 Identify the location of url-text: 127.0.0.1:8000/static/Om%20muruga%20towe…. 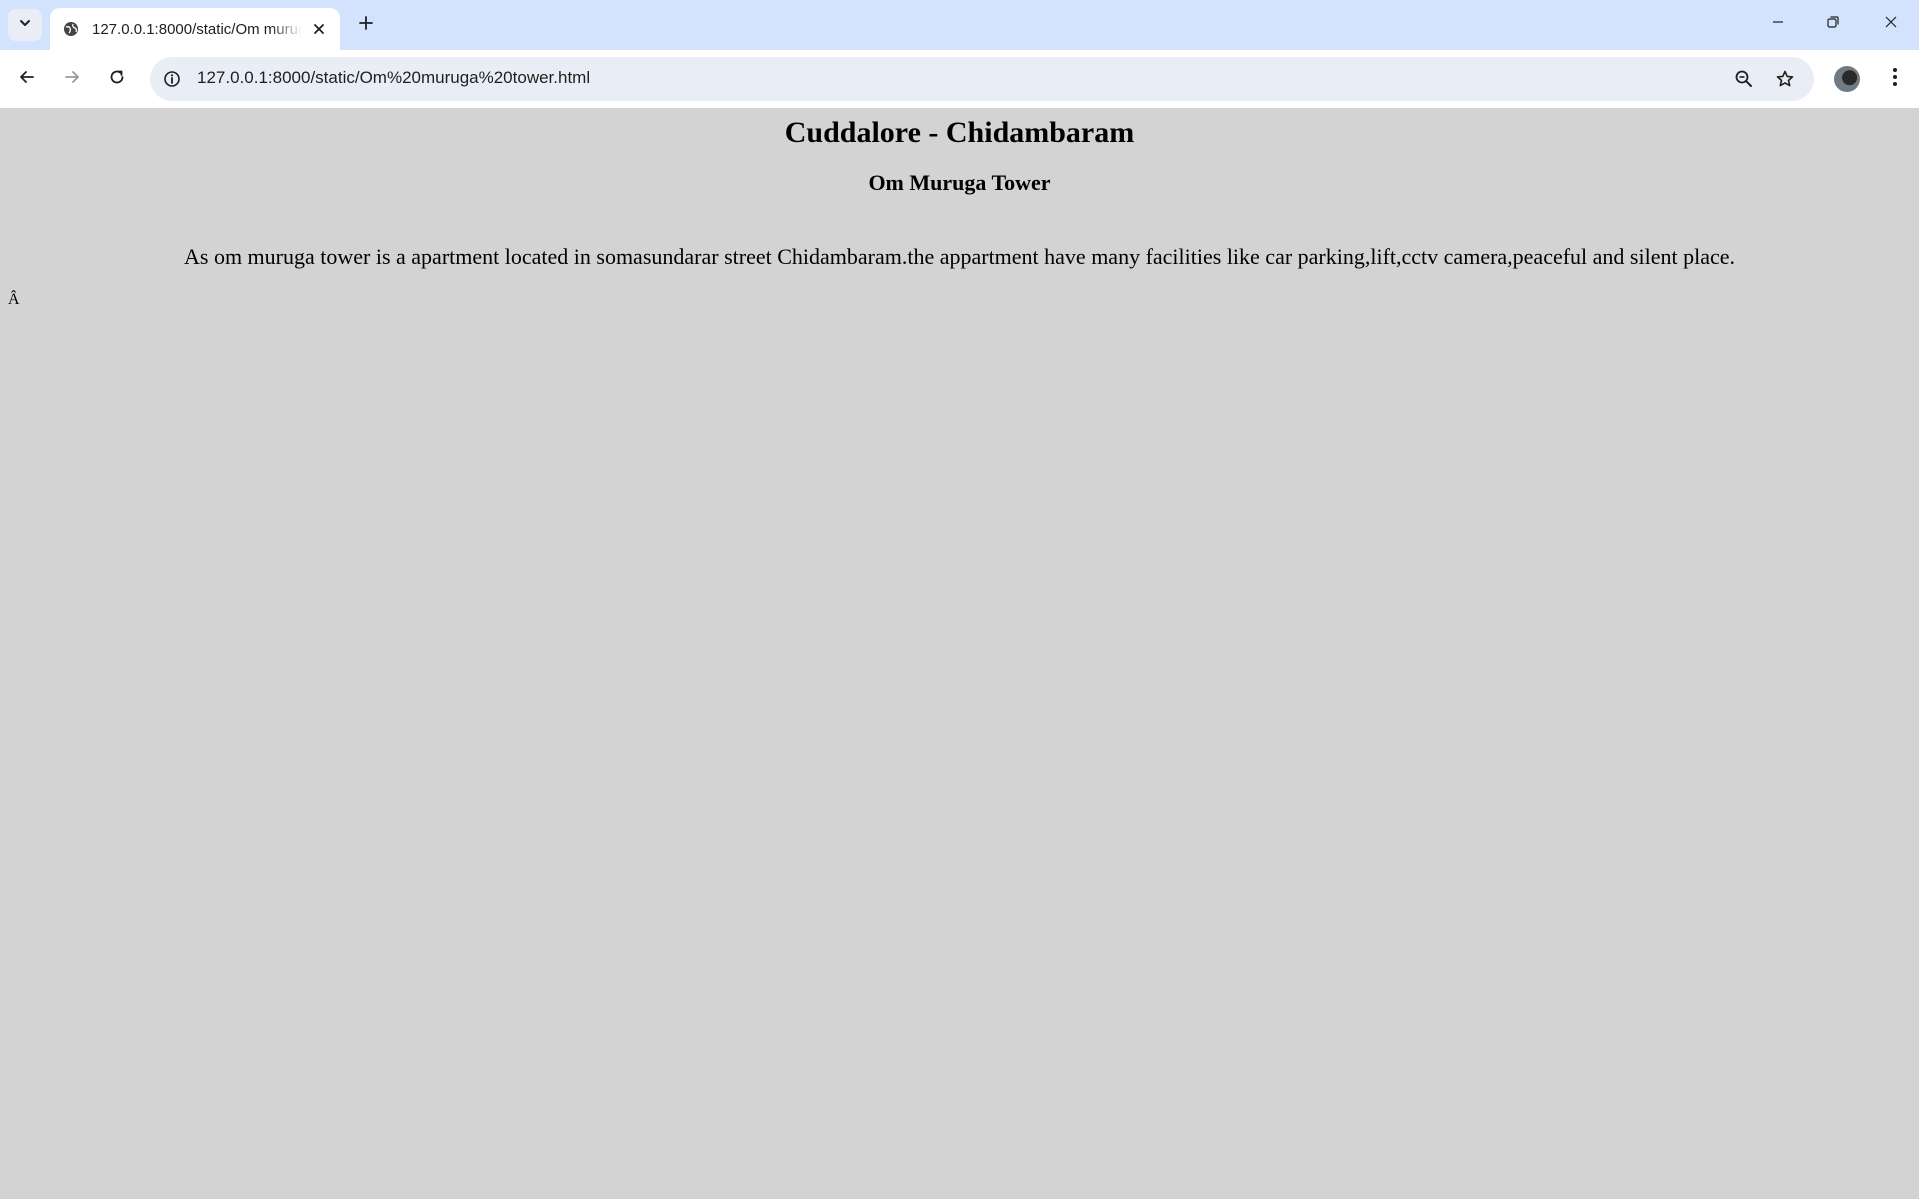
(393, 78).